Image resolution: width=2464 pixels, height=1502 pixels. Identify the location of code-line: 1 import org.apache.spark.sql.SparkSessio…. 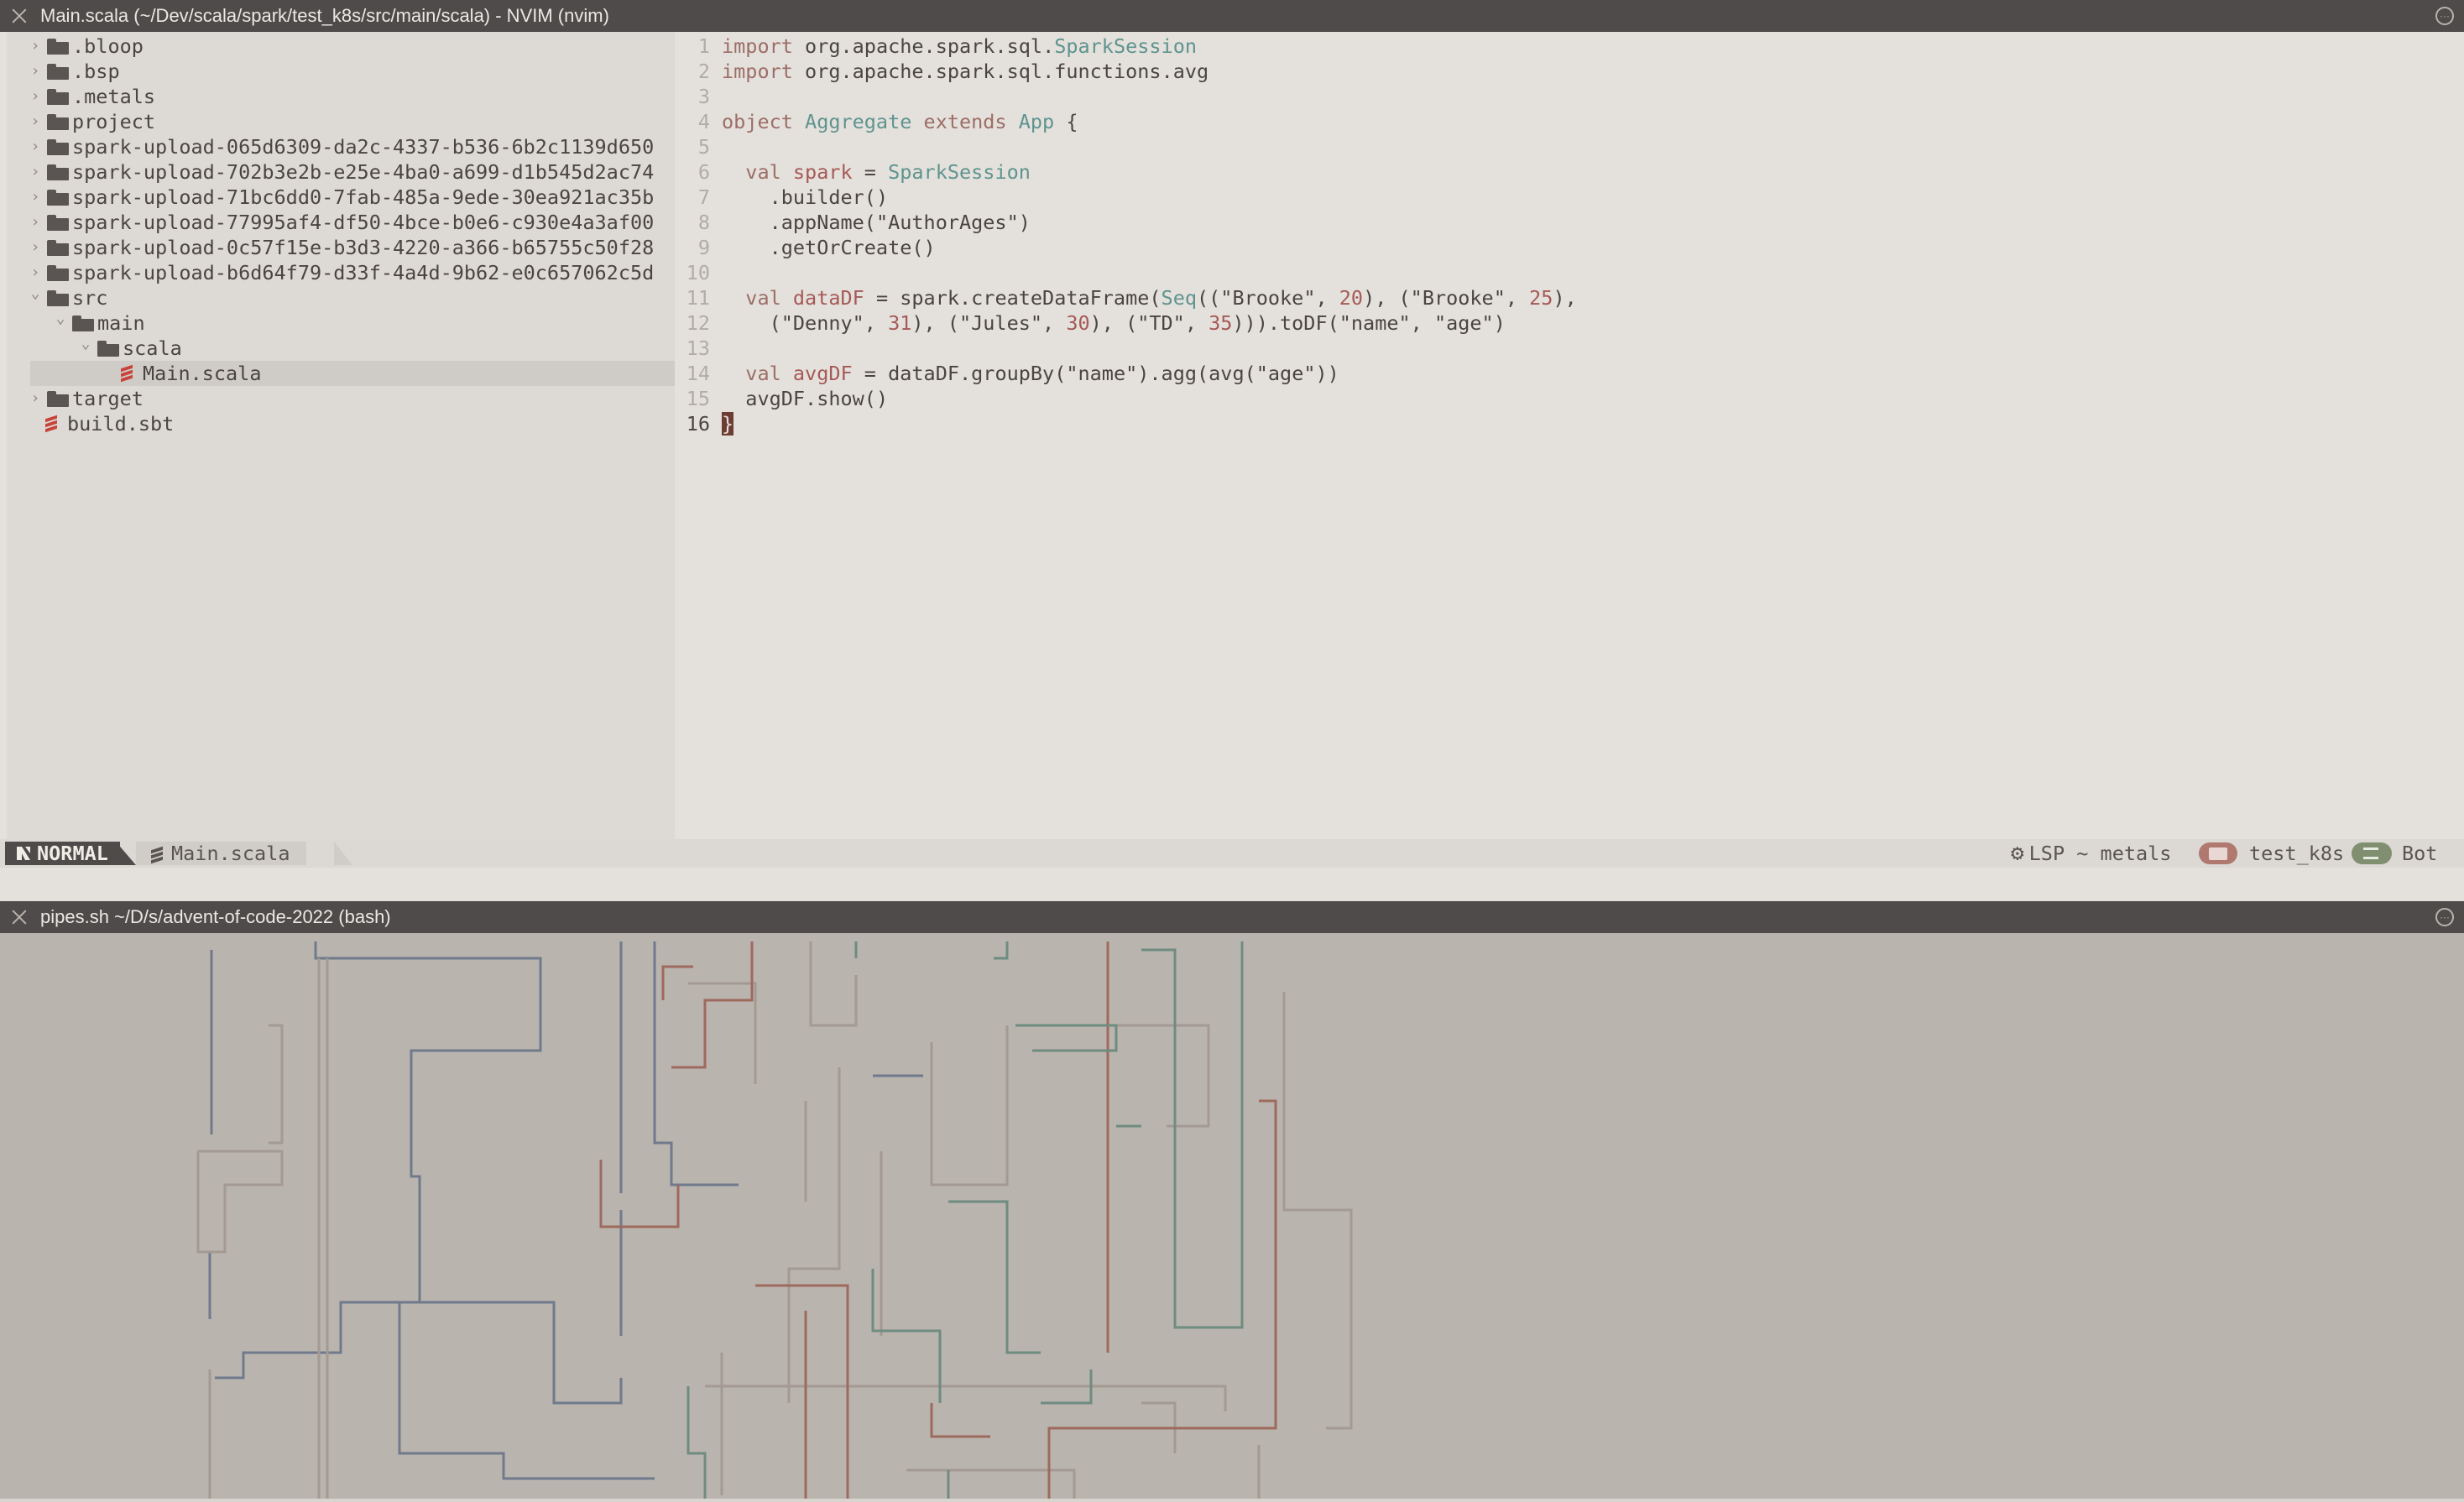
(936, 46).